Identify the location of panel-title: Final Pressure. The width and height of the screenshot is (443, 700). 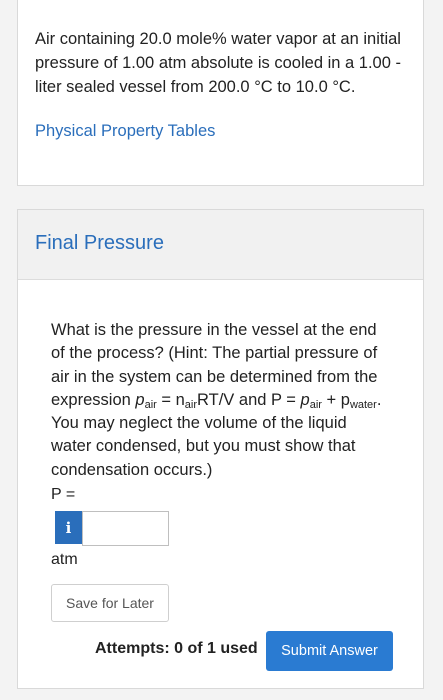
(99, 243).